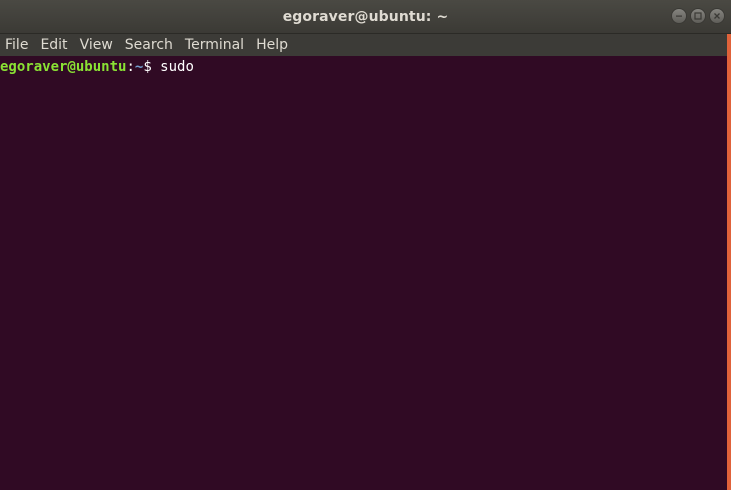  What do you see at coordinates (272, 45) in the screenshot?
I see `menu-help: Help` at bounding box center [272, 45].